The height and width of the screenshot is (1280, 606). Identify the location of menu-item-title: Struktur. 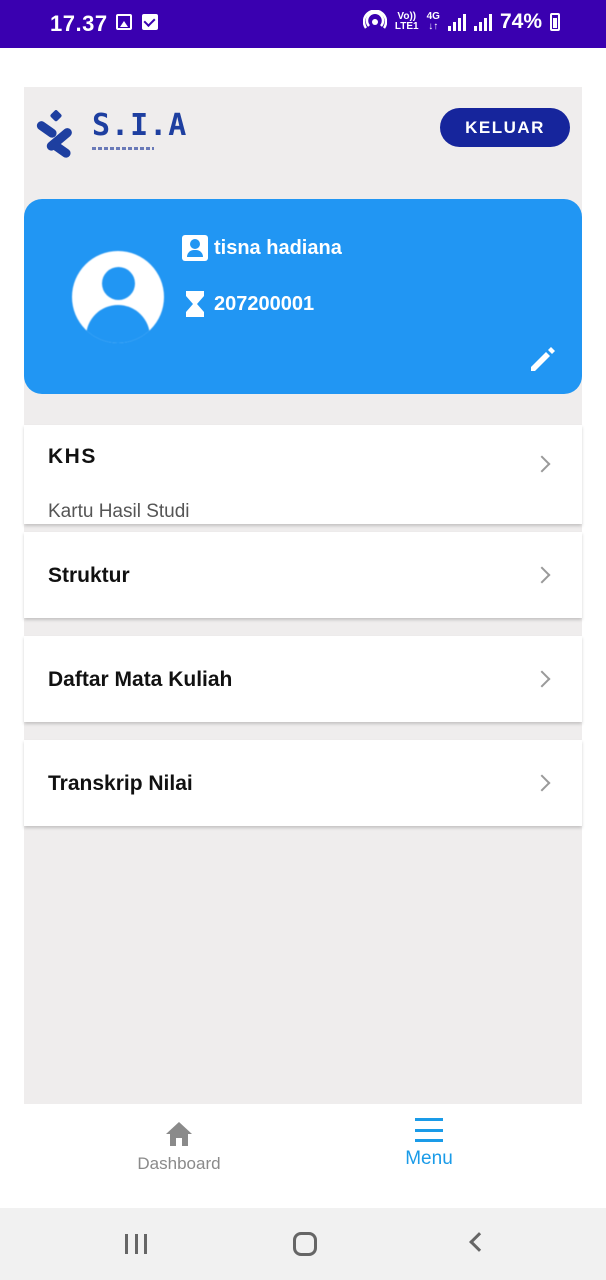
(89, 575).